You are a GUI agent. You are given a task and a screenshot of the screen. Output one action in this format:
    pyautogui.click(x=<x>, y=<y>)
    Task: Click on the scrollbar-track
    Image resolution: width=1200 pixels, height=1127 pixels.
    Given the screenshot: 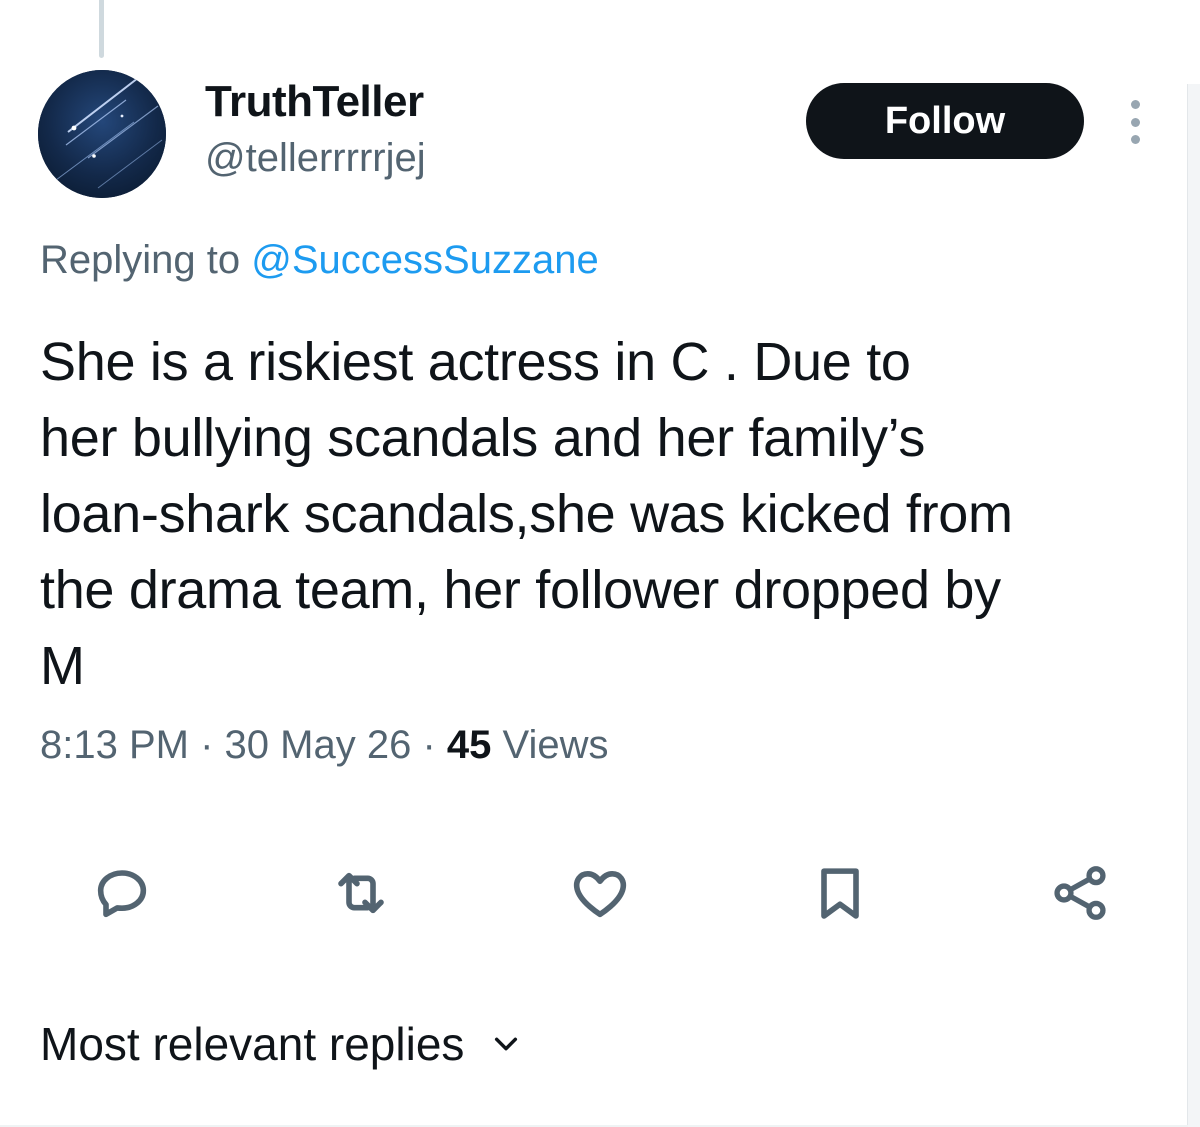 What is the action you would take?
    pyautogui.click(x=1193, y=605)
    